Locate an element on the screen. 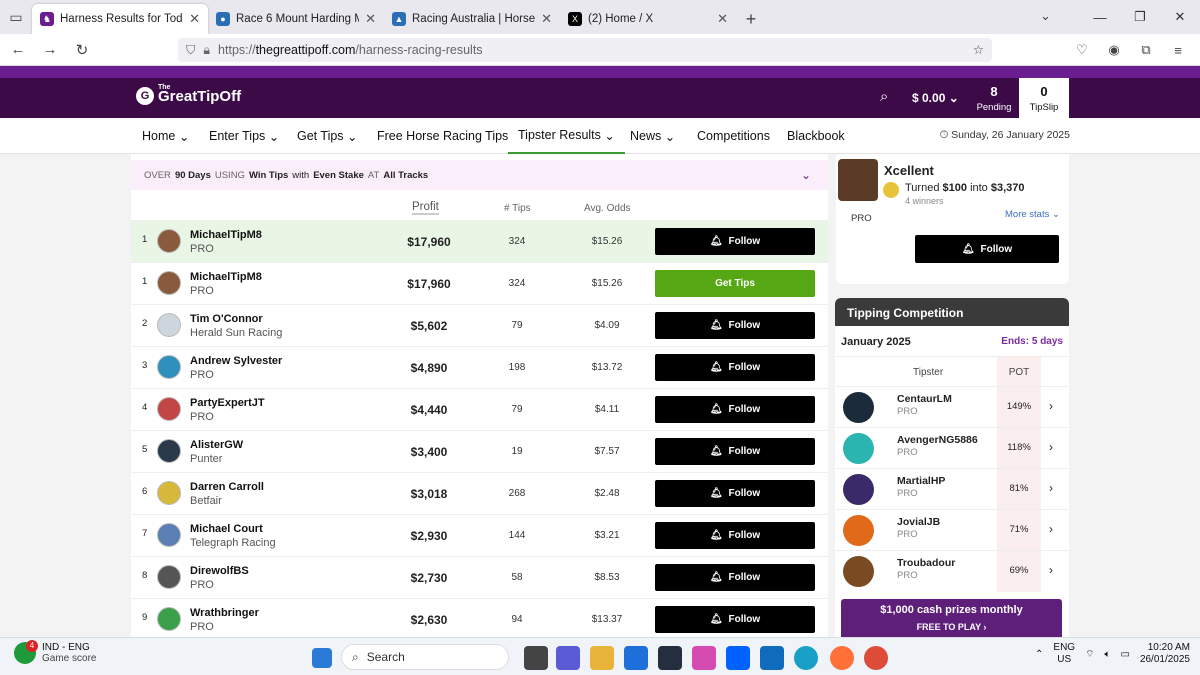  nav-free-tips: Free Horse Racing Tips is located at coordinates (442, 136).